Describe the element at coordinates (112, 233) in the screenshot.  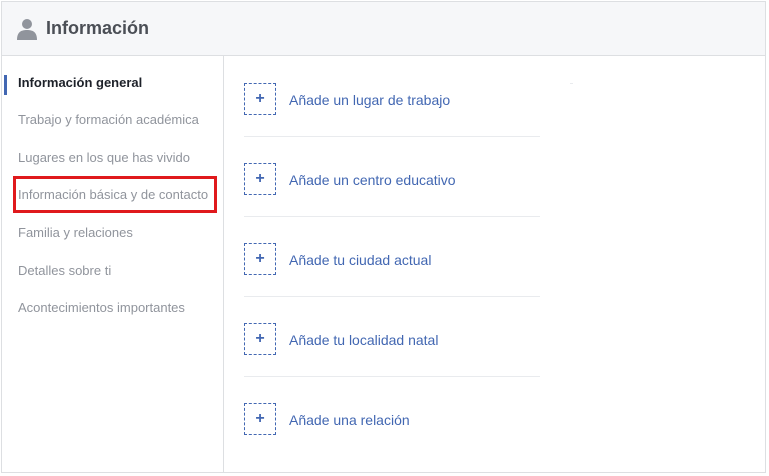
I see `sidebar-item-family-relationships: Familia y relaciones` at that location.